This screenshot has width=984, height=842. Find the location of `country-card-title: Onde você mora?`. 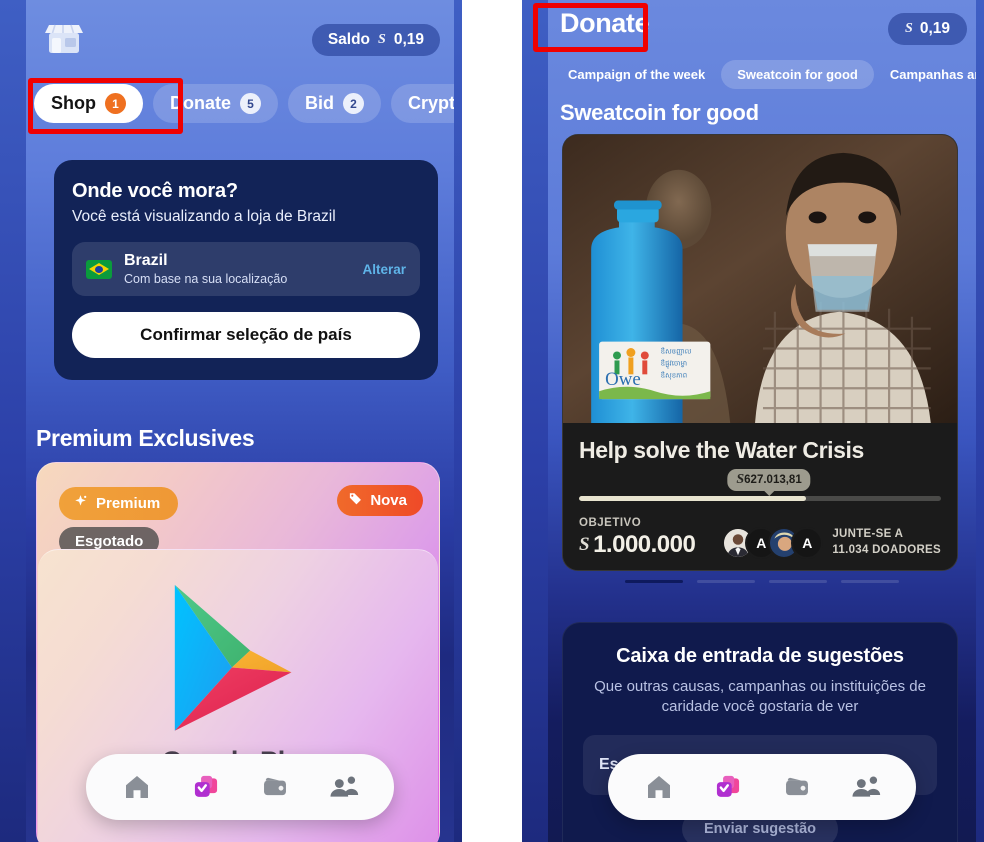

country-card-title: Onde você mora? is located at coordinates (155, 191).